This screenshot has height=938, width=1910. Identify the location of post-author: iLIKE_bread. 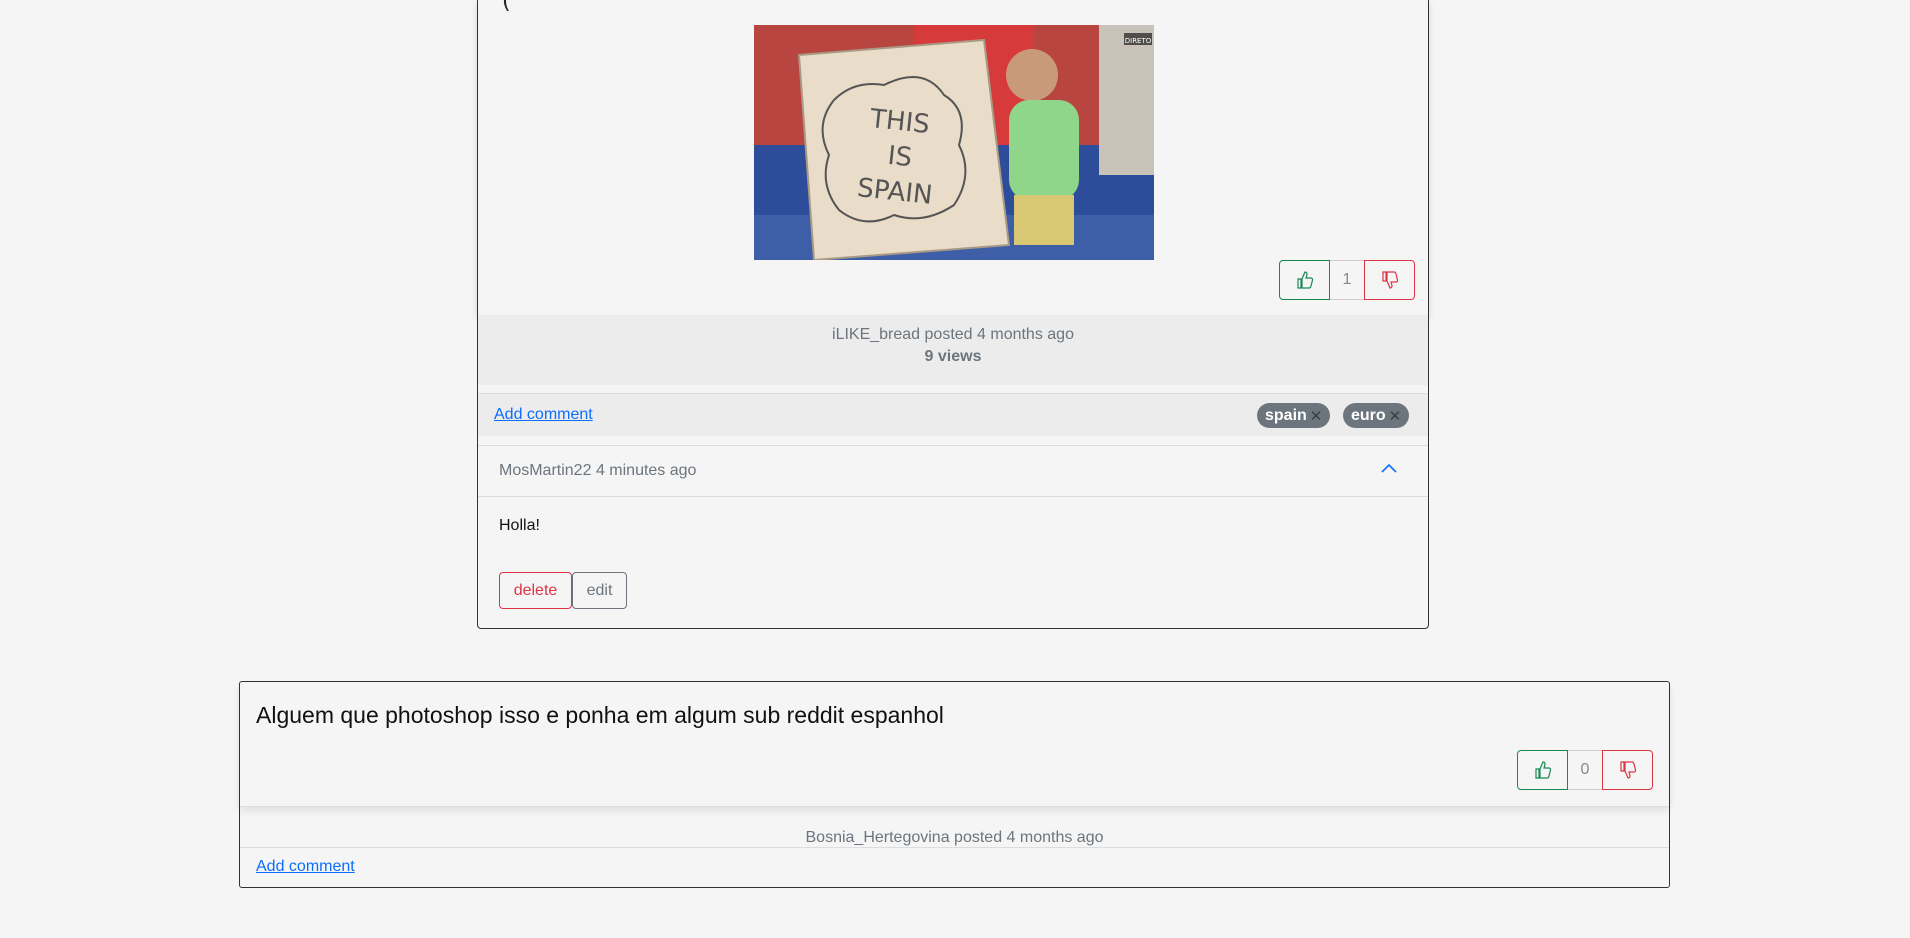
(876, 334).